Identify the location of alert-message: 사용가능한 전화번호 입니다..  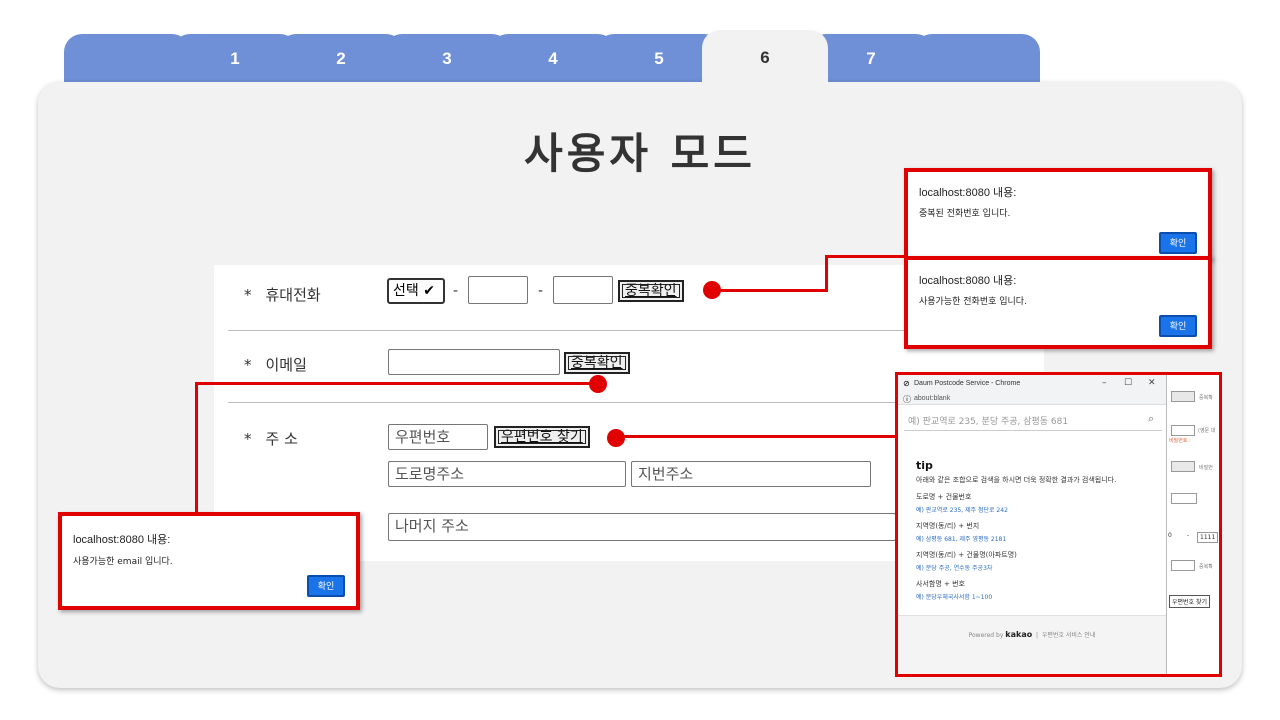
(973, 302).